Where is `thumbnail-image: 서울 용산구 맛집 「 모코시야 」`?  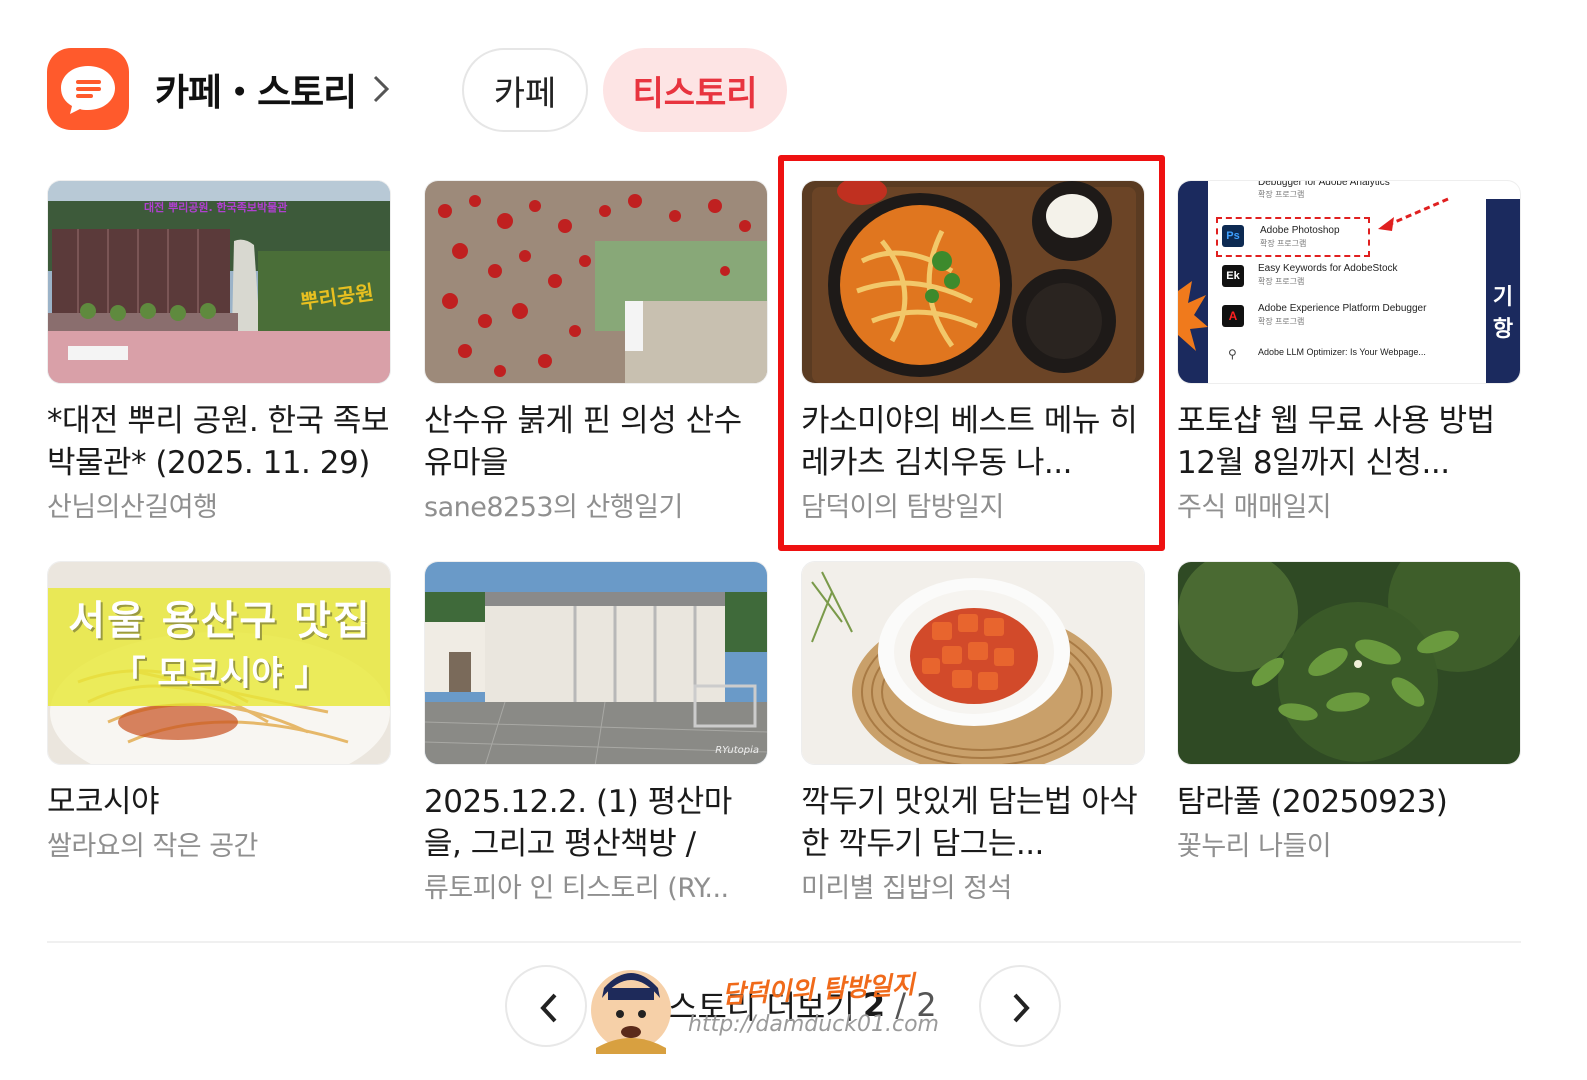 thumbnail-image: 서울 용산구 맛집 「 모코시야 」 is located at coordinates (219, 663).